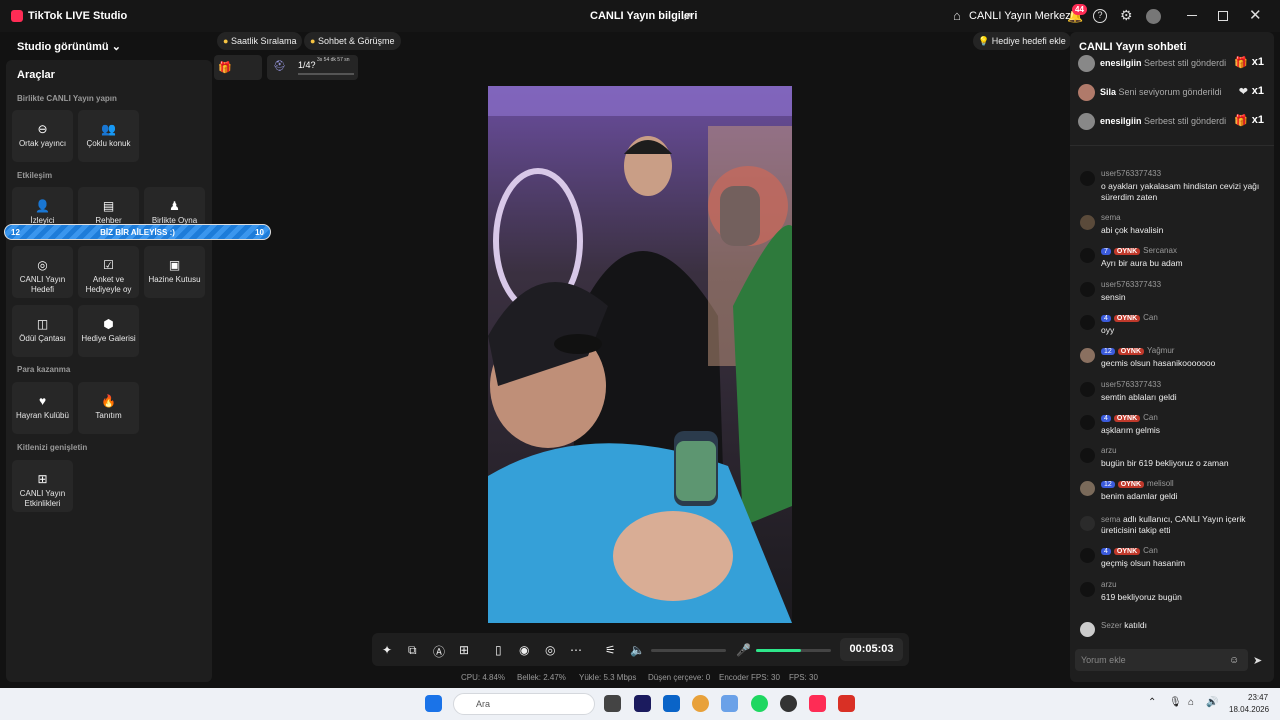 This screenshot has height=720, width=1280. What do you see at coordinates (42, 143) in the screenshot?
I see `tool-label: Ortak yayıncı` at bounding box center [42, 143].